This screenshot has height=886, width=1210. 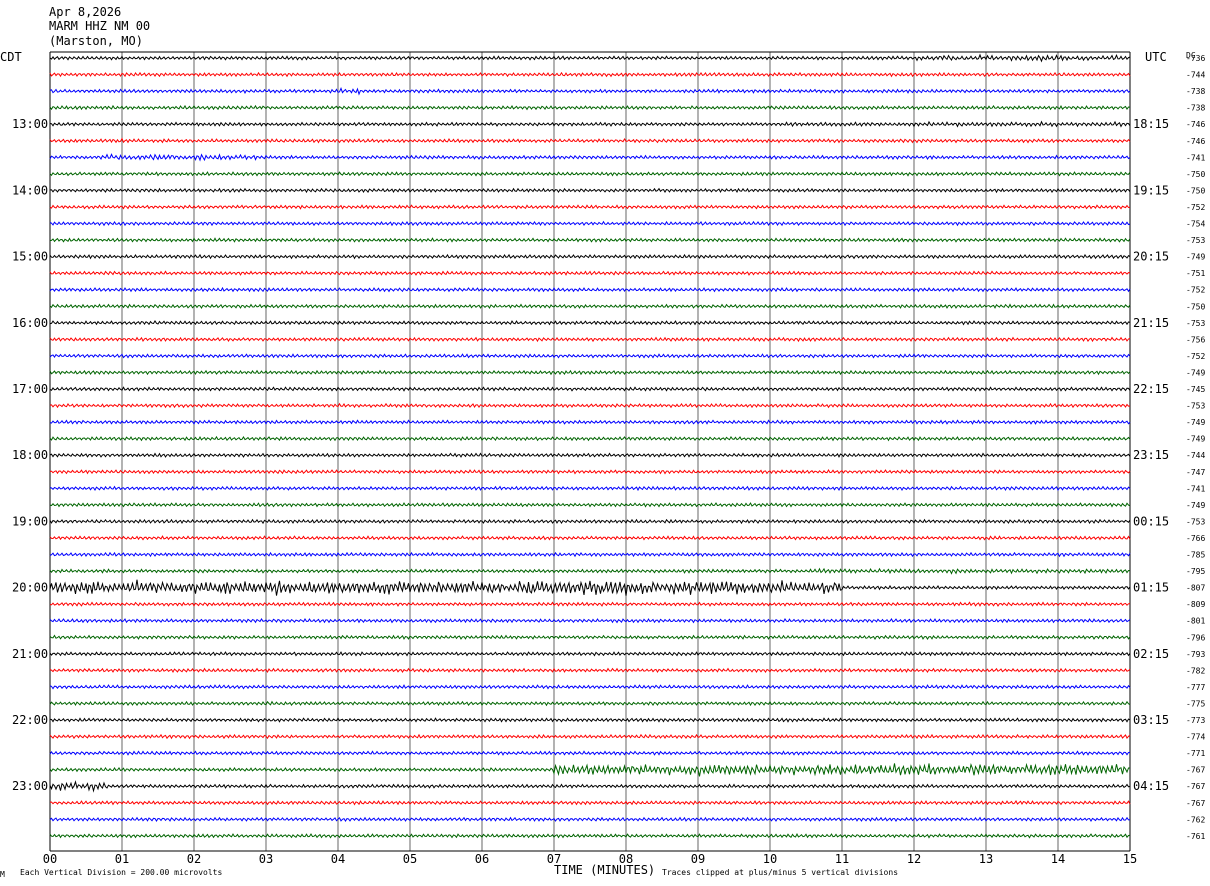 What do you see at coordinates (1195, 604) in the screenshot?
I see `dc-offset-label: -809` at bounding box center [1195, 604].